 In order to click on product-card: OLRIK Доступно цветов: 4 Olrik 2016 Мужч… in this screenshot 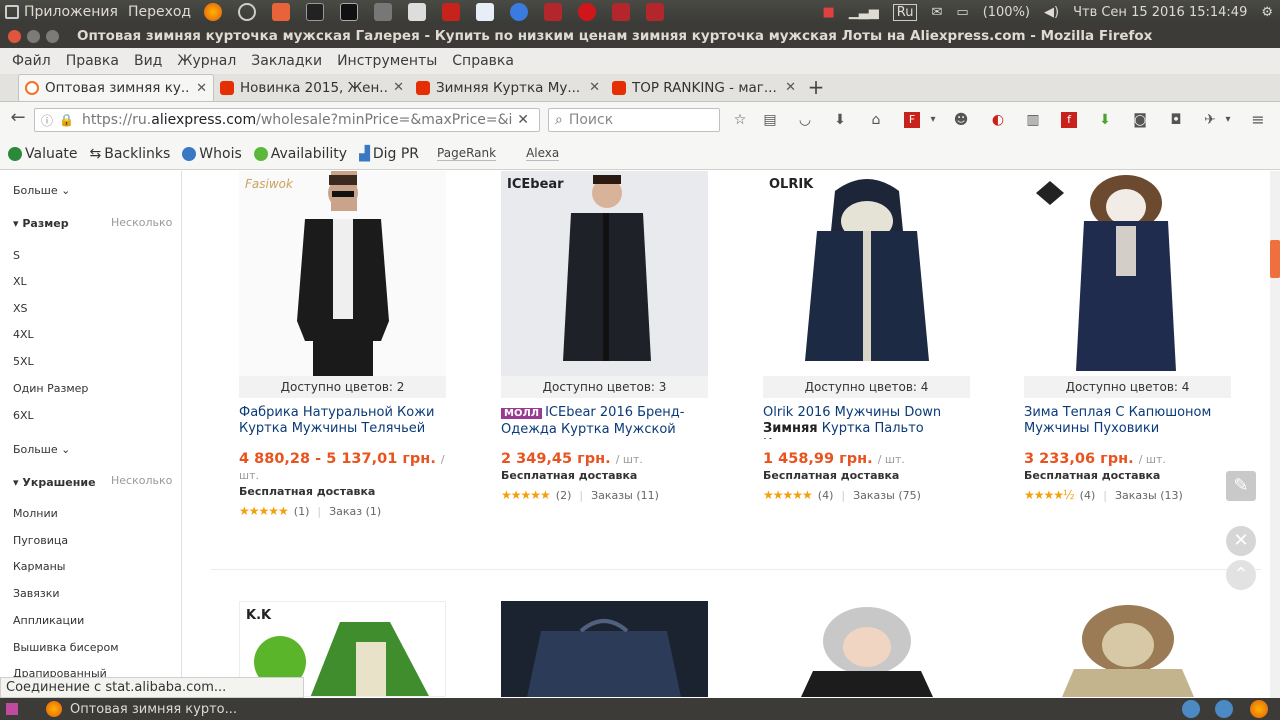, I will do `click(866, 336)`.